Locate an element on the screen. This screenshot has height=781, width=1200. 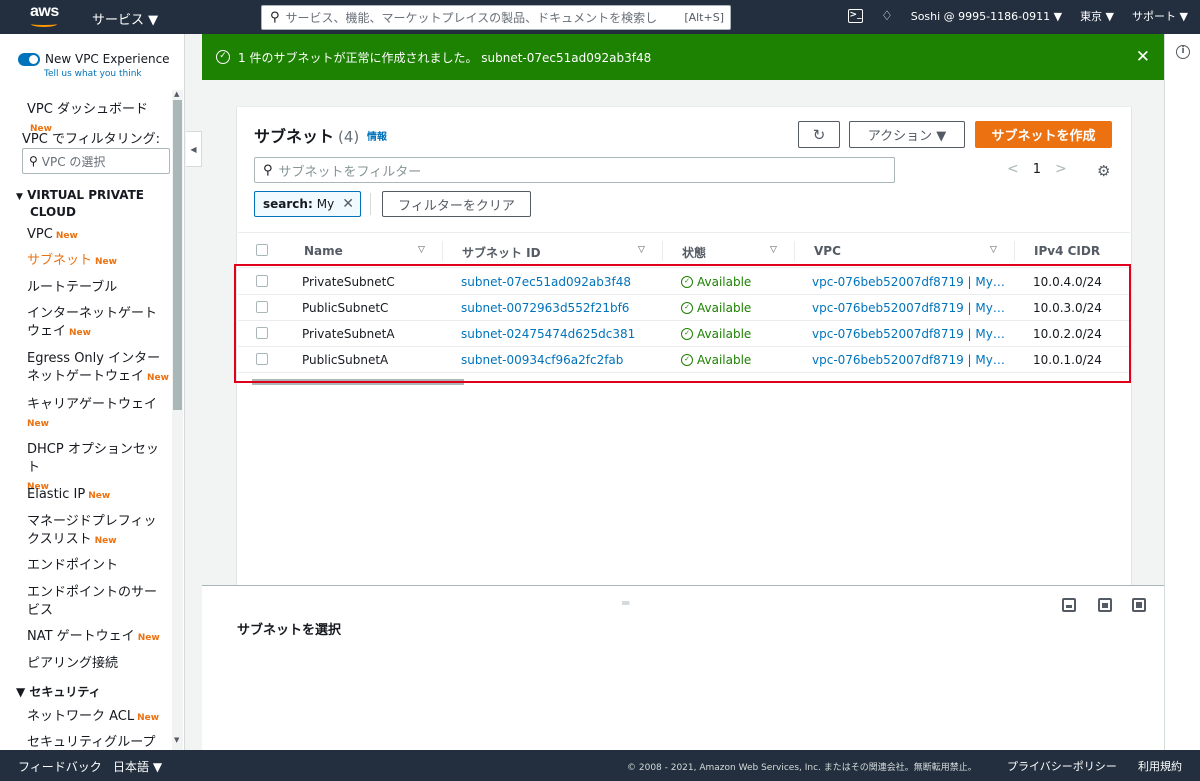
sidebar-item-subnets: サブネット New is located at coordinates (98, 261).